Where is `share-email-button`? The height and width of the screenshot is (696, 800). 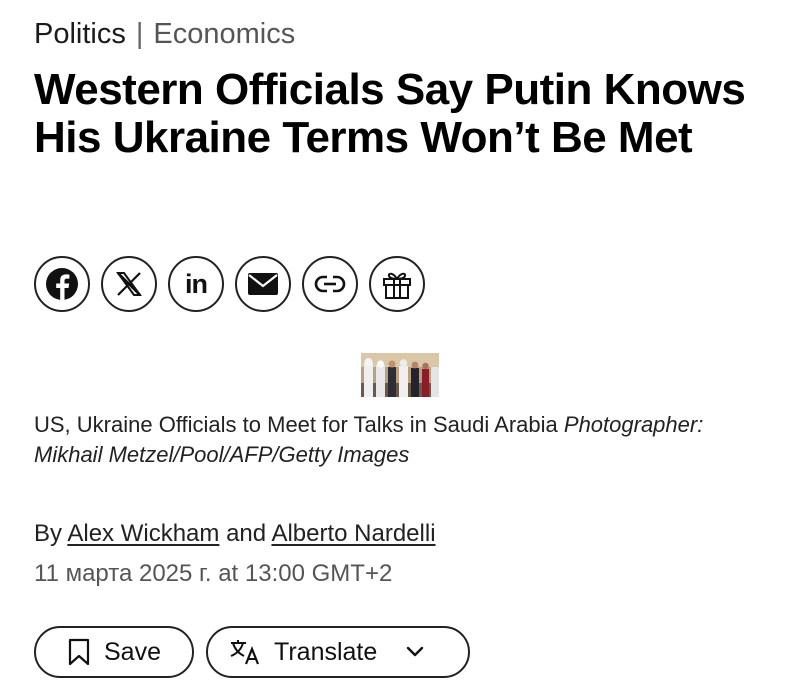
share-email-button is located at coordinates (263, 284).